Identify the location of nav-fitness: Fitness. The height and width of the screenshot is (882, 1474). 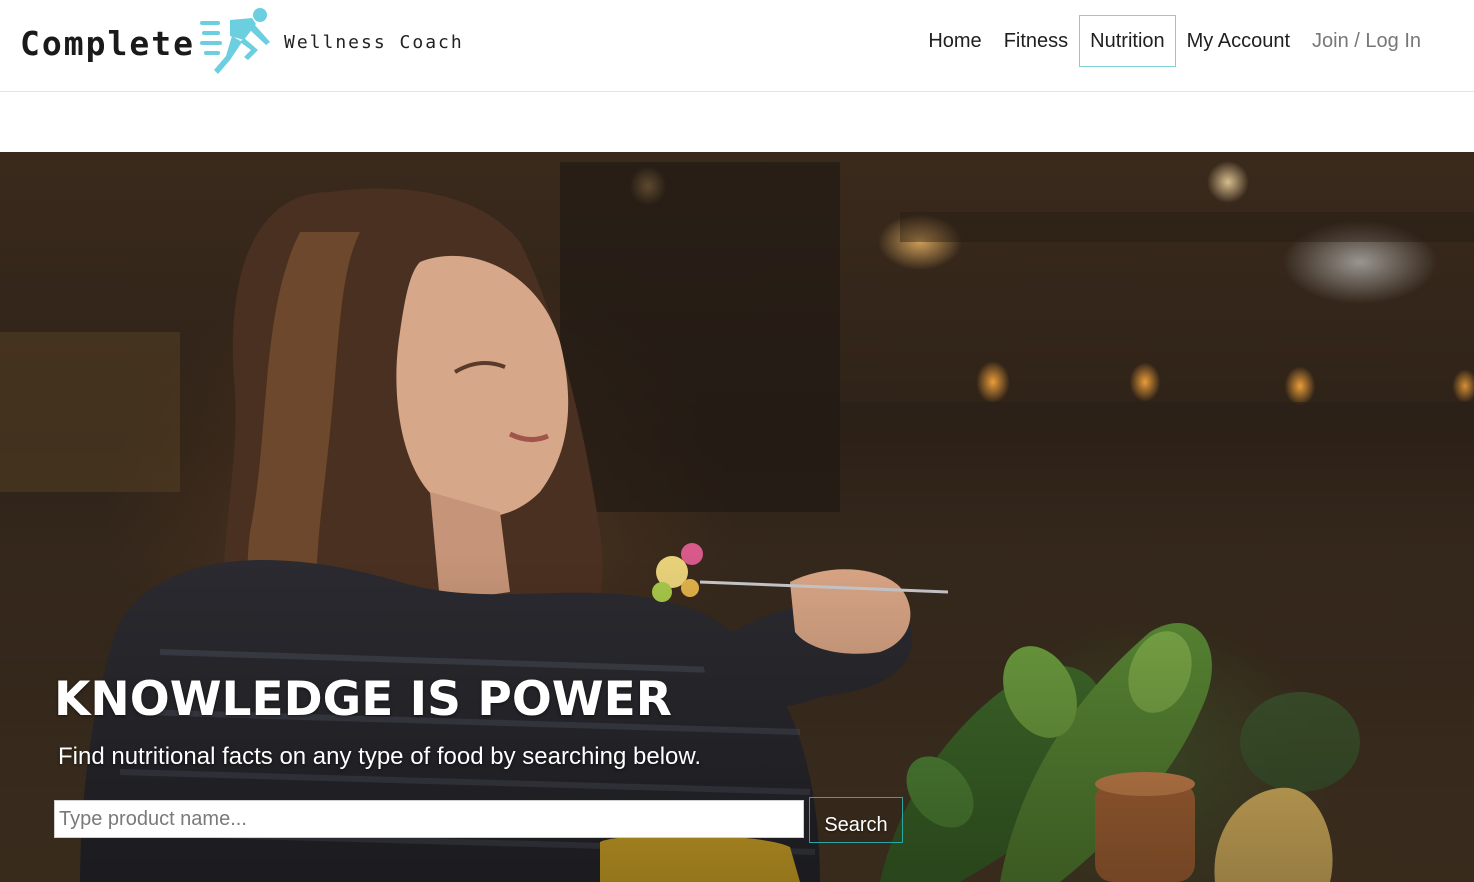
(1036, 41).